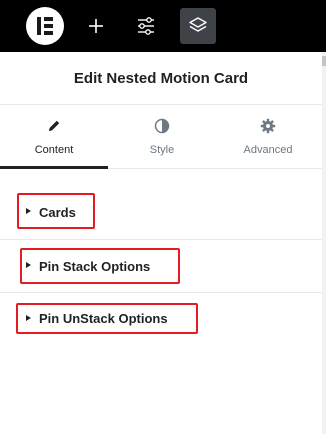 The image size is (326, 434). Describe the element at coordinates (103, 318) in the screenshot. I see `section-pin-unstack-label: Pin UnStack Options` at that location.